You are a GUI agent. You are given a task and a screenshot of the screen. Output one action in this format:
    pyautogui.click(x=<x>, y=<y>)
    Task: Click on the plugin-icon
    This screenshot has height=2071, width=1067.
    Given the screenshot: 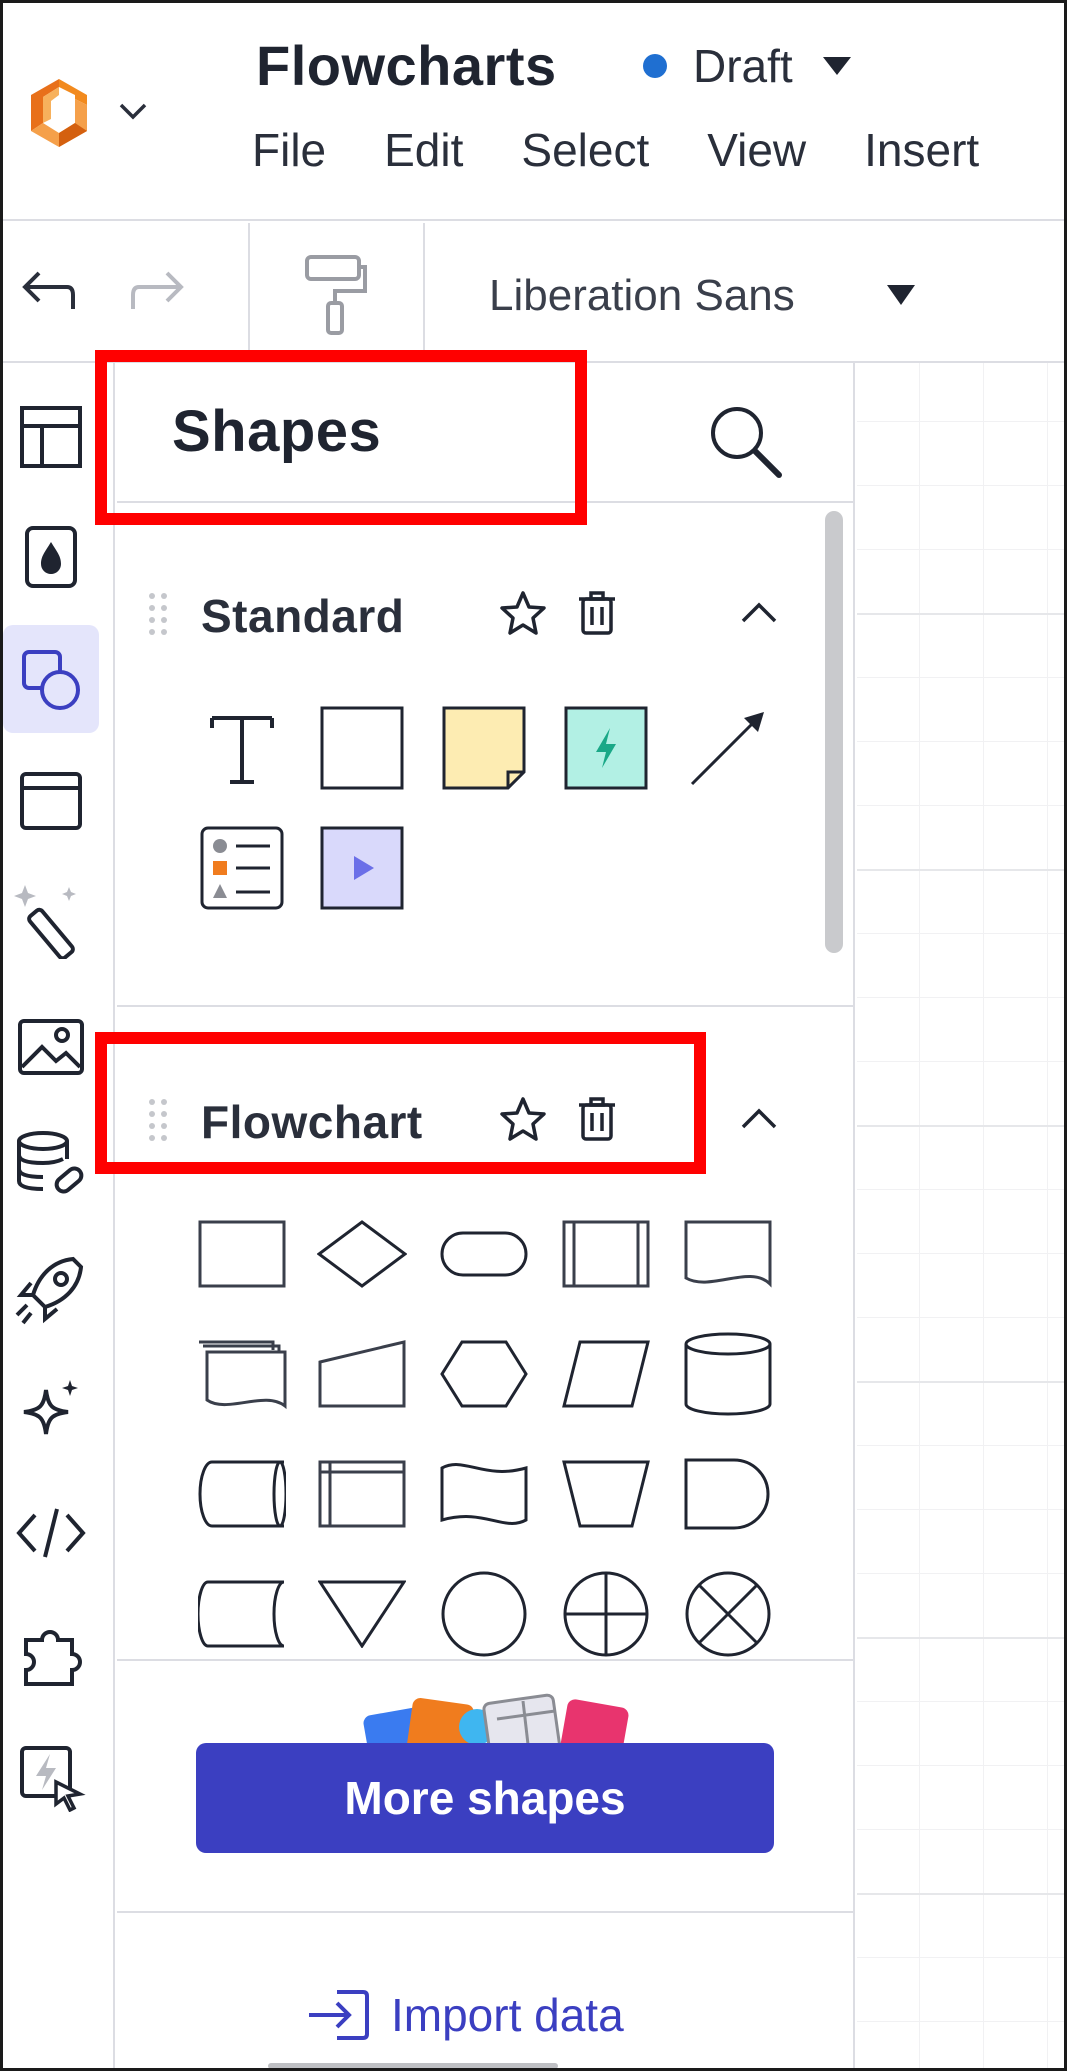 What is the action you would take?
    pyautogui.click(x=51, y=1655)
    